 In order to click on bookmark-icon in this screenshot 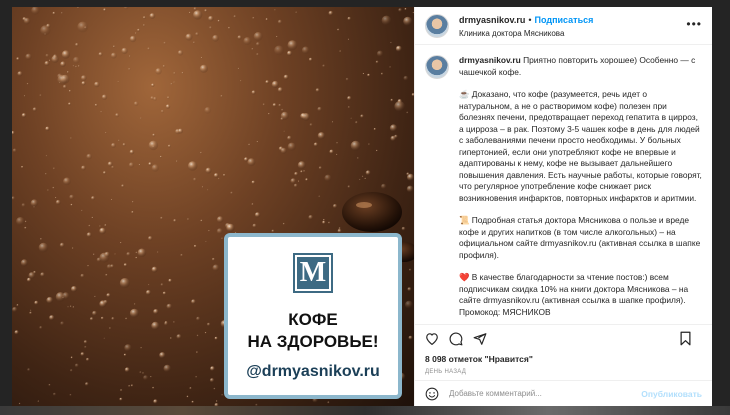, I will do `click(685, 338)`.